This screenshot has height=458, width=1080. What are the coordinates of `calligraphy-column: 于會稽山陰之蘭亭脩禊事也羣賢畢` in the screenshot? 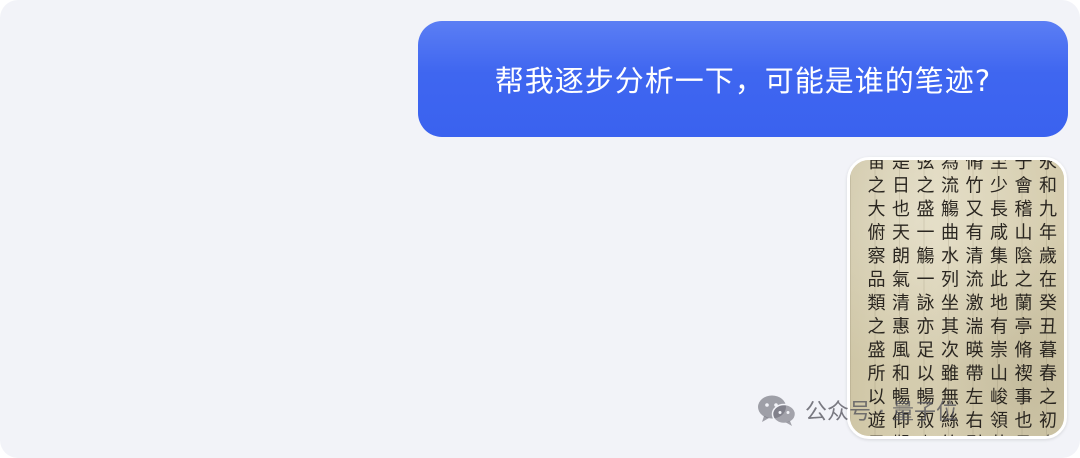 It's located at (1022, 298).